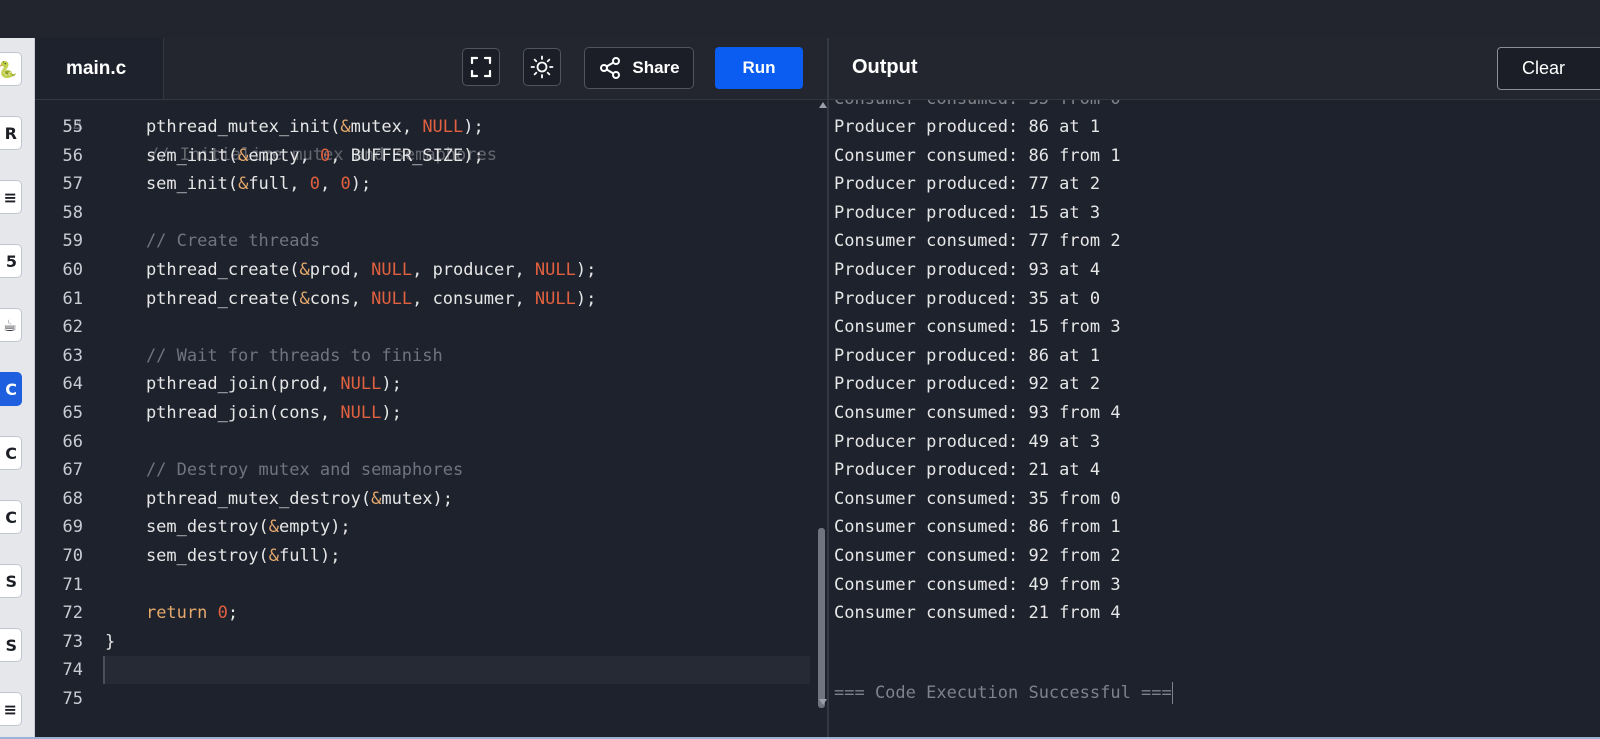 Image resolution: width=1600 pixels, height=739 pixels. What do you see at coordinates (426, 642) in the screenshot?
I see `code-line: 73}` at bounding box center [426, 642].